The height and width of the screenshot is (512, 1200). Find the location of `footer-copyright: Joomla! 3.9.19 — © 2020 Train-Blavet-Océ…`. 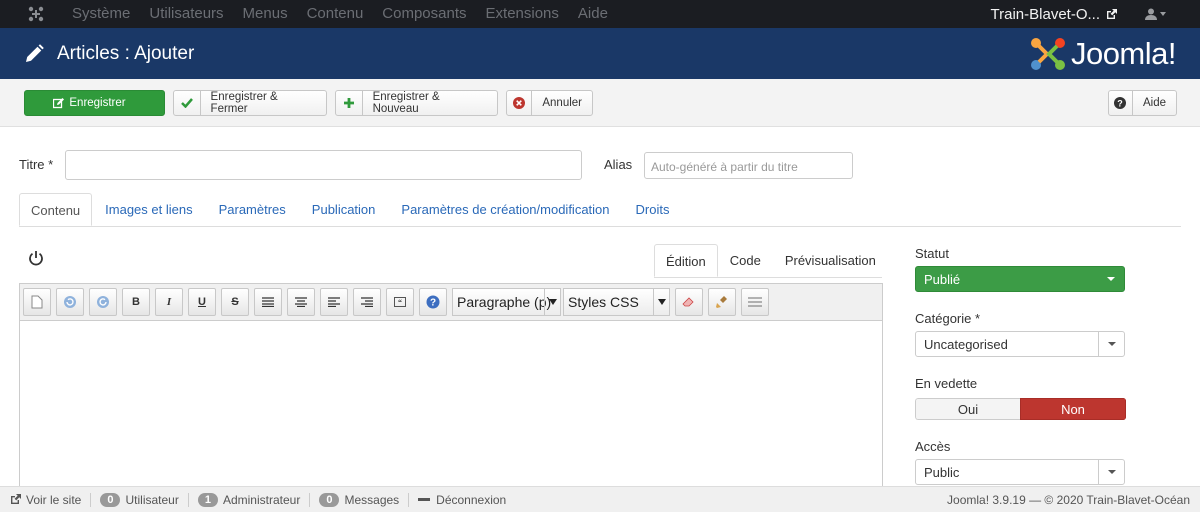

footer-copyright: Joomla! 3.9.19 — © 2020 Train-Blavet-Océ… is located at coordinates (1068, 499).